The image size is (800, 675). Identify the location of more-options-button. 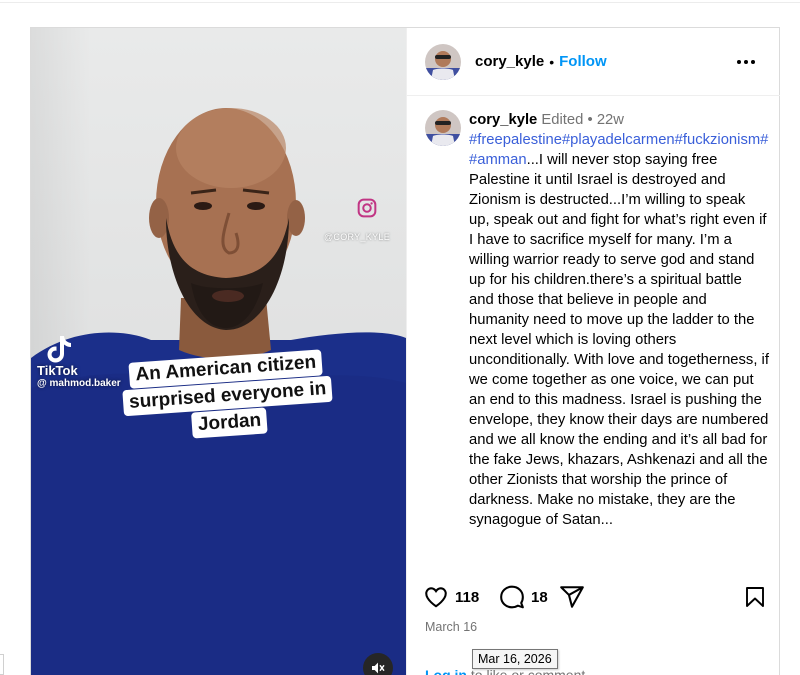
(746, 62).